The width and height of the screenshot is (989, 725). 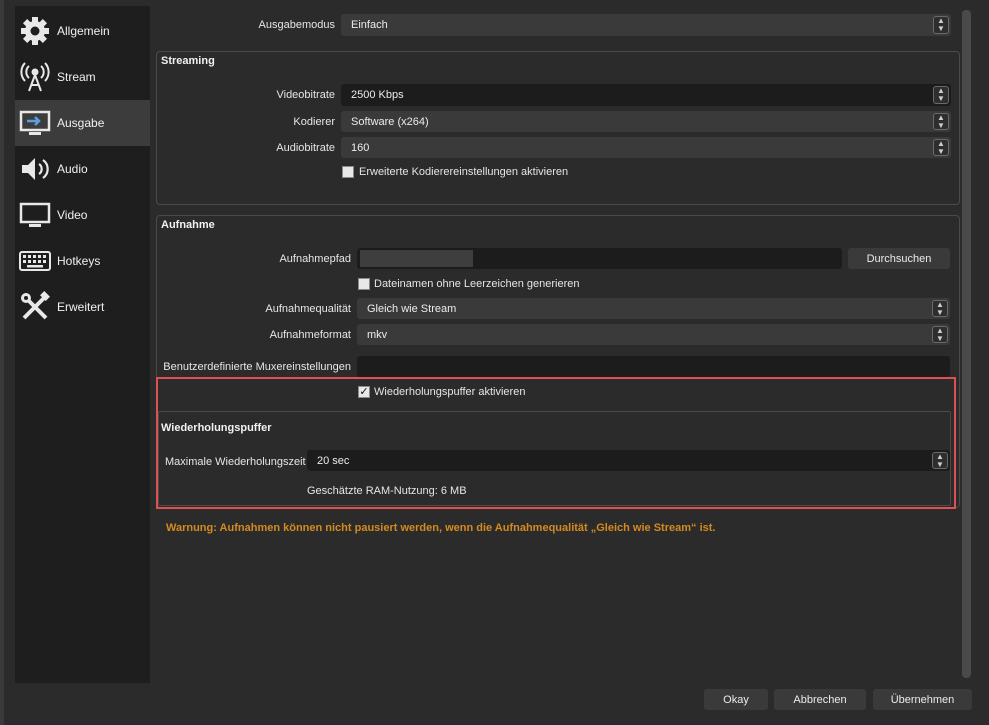 I want to click on tools-icon, so click(x=35, y=307).